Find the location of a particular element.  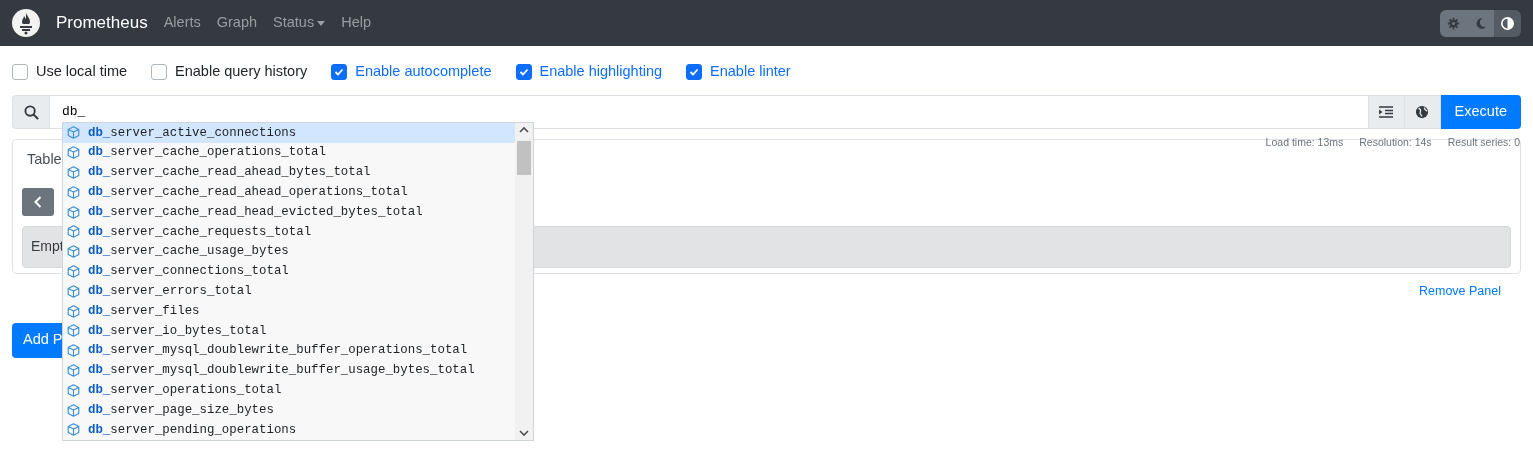

stat-text: Load time: 13ms is located at coordinates (1304, 142).